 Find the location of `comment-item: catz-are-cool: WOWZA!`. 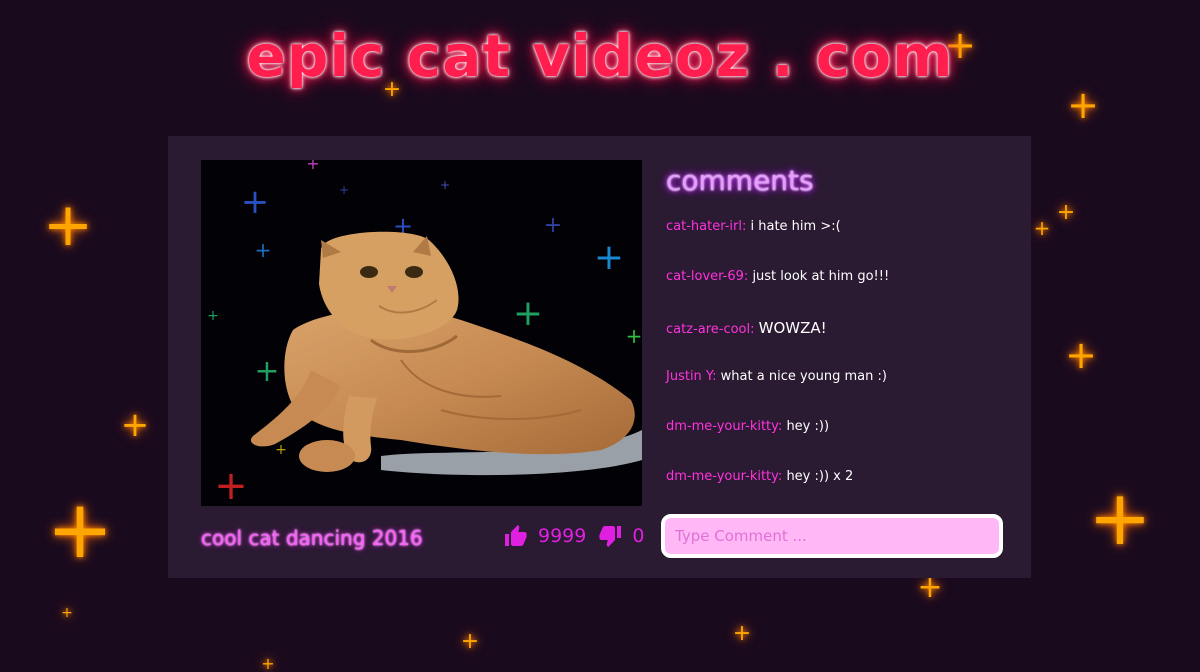

comment-item: catz-are-cool: WOWZA! is located at coordinates (836, 344).